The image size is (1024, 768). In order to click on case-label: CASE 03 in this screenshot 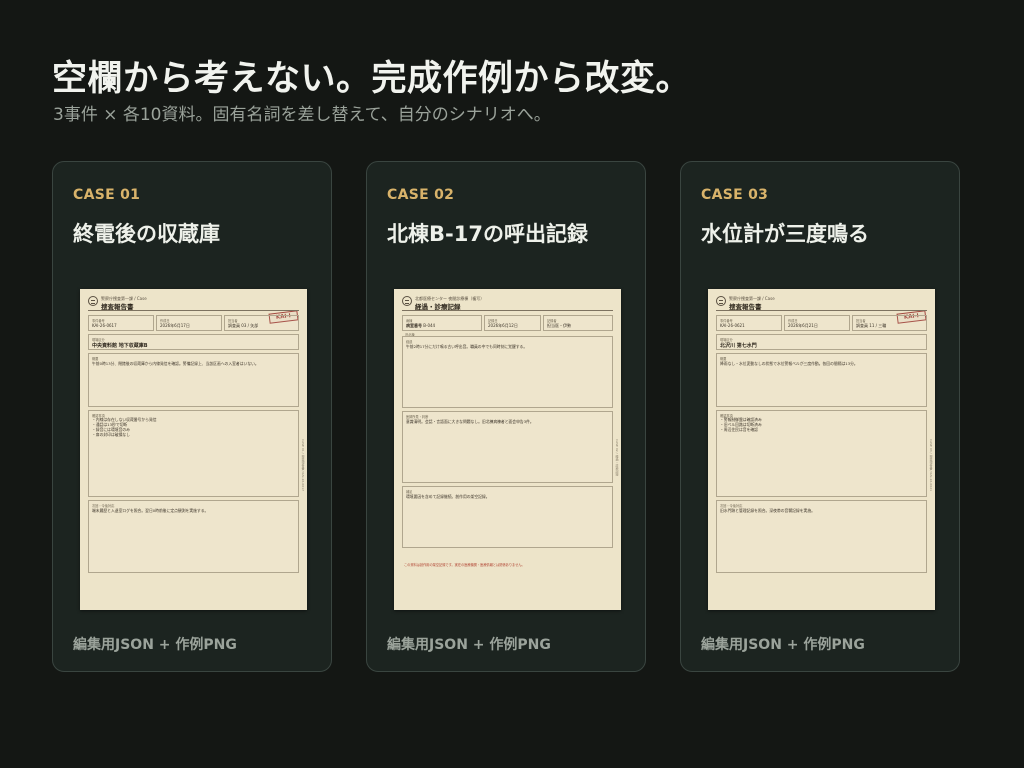, I will do `click(735, 195)`.